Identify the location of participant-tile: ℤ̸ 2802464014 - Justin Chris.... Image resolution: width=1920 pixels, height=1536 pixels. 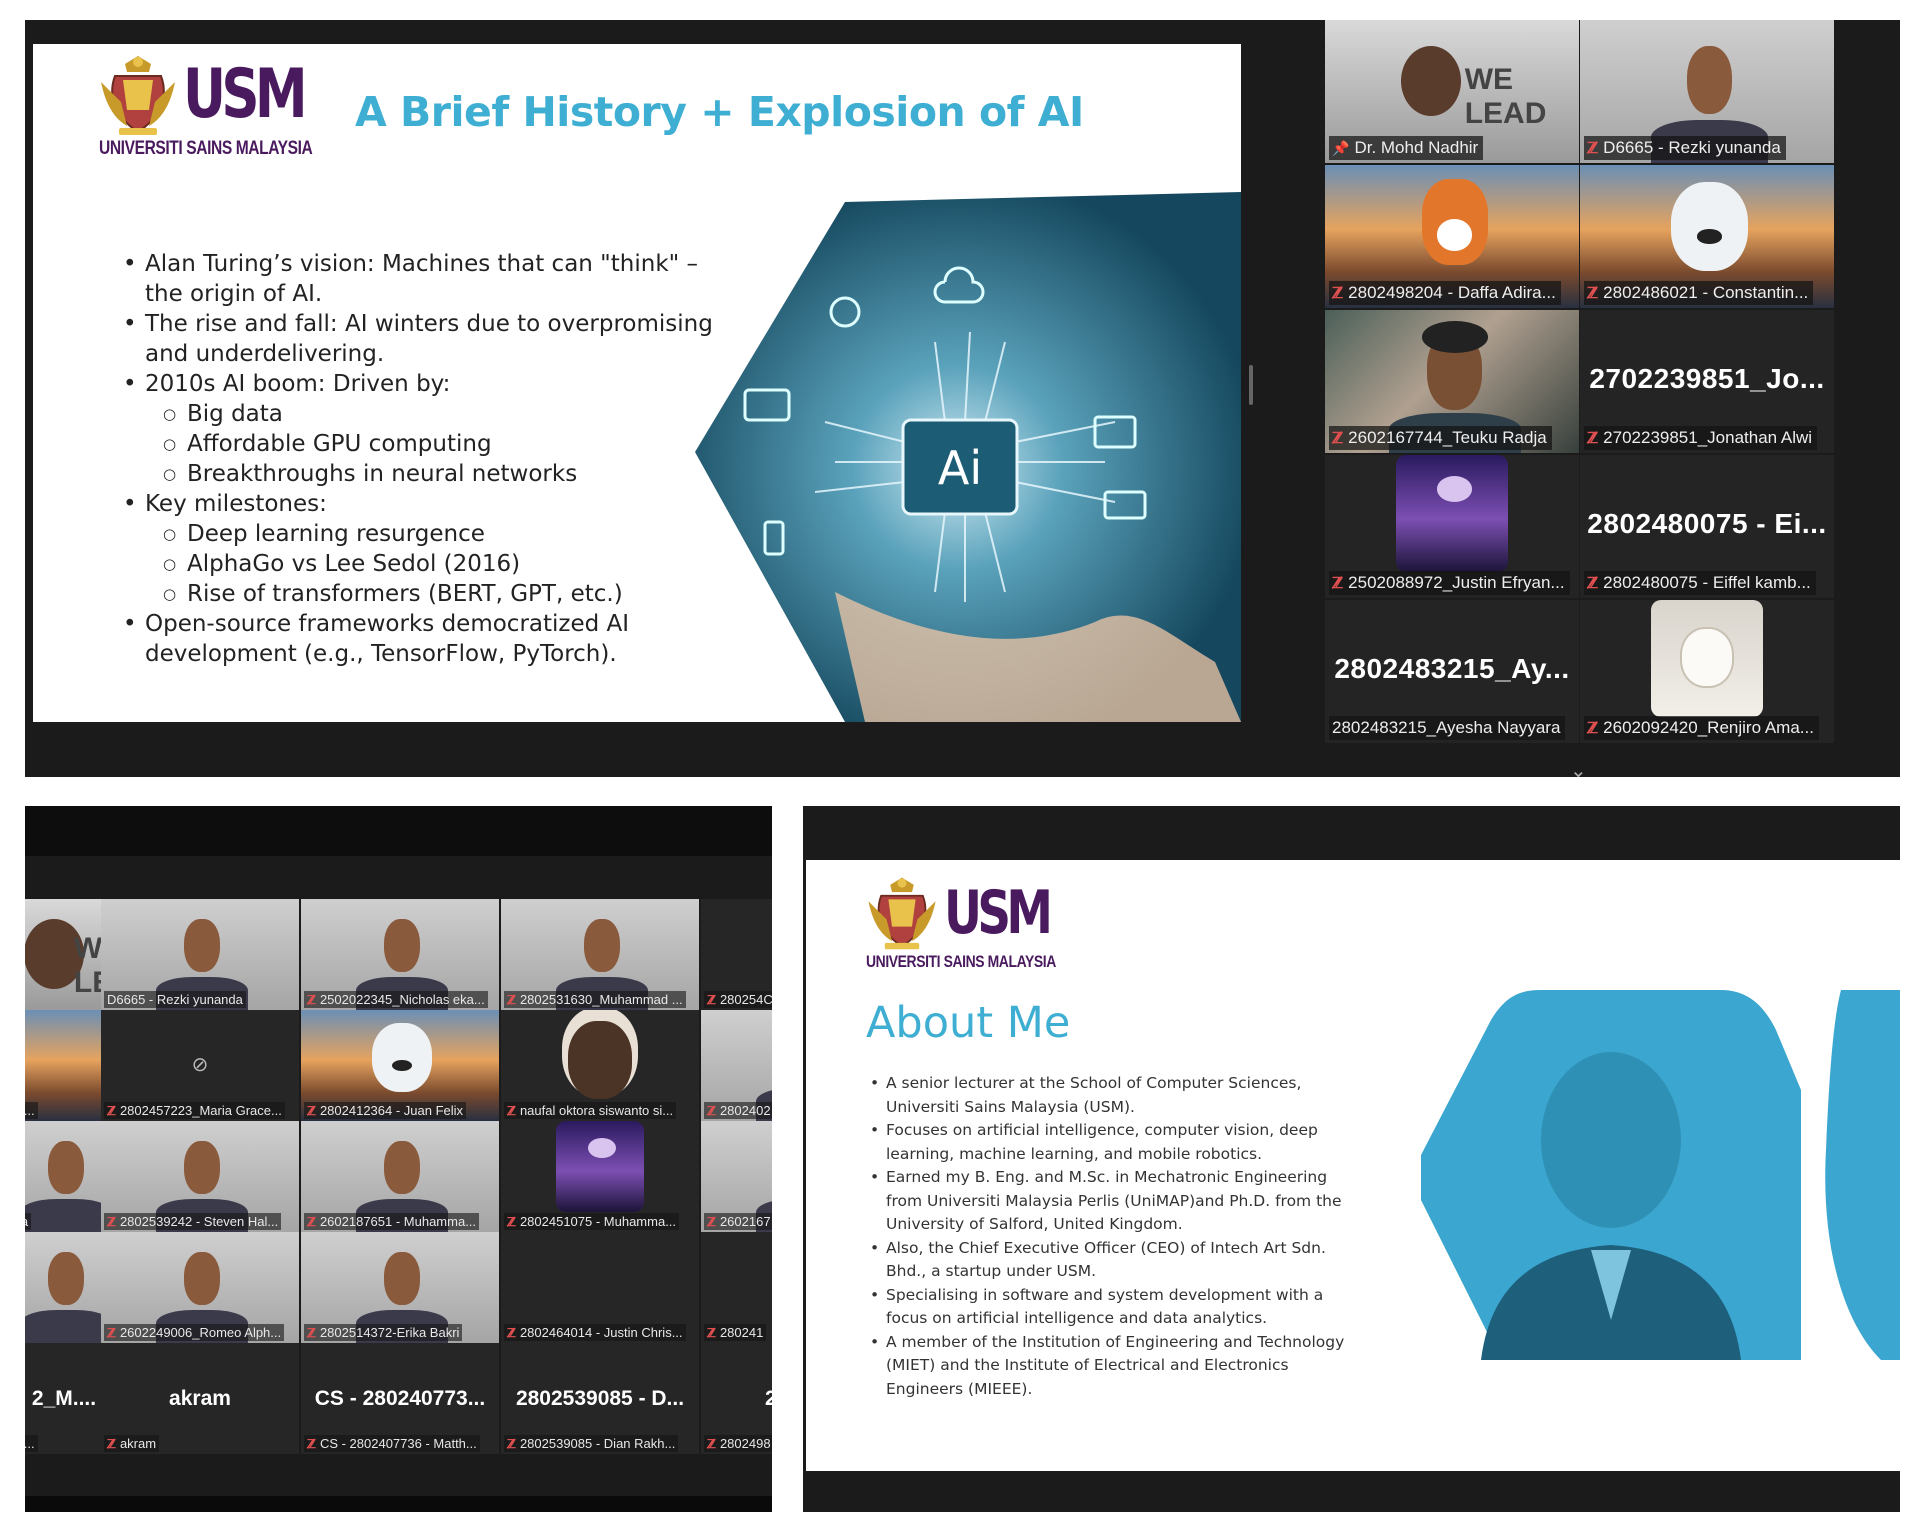
(600, 1287).